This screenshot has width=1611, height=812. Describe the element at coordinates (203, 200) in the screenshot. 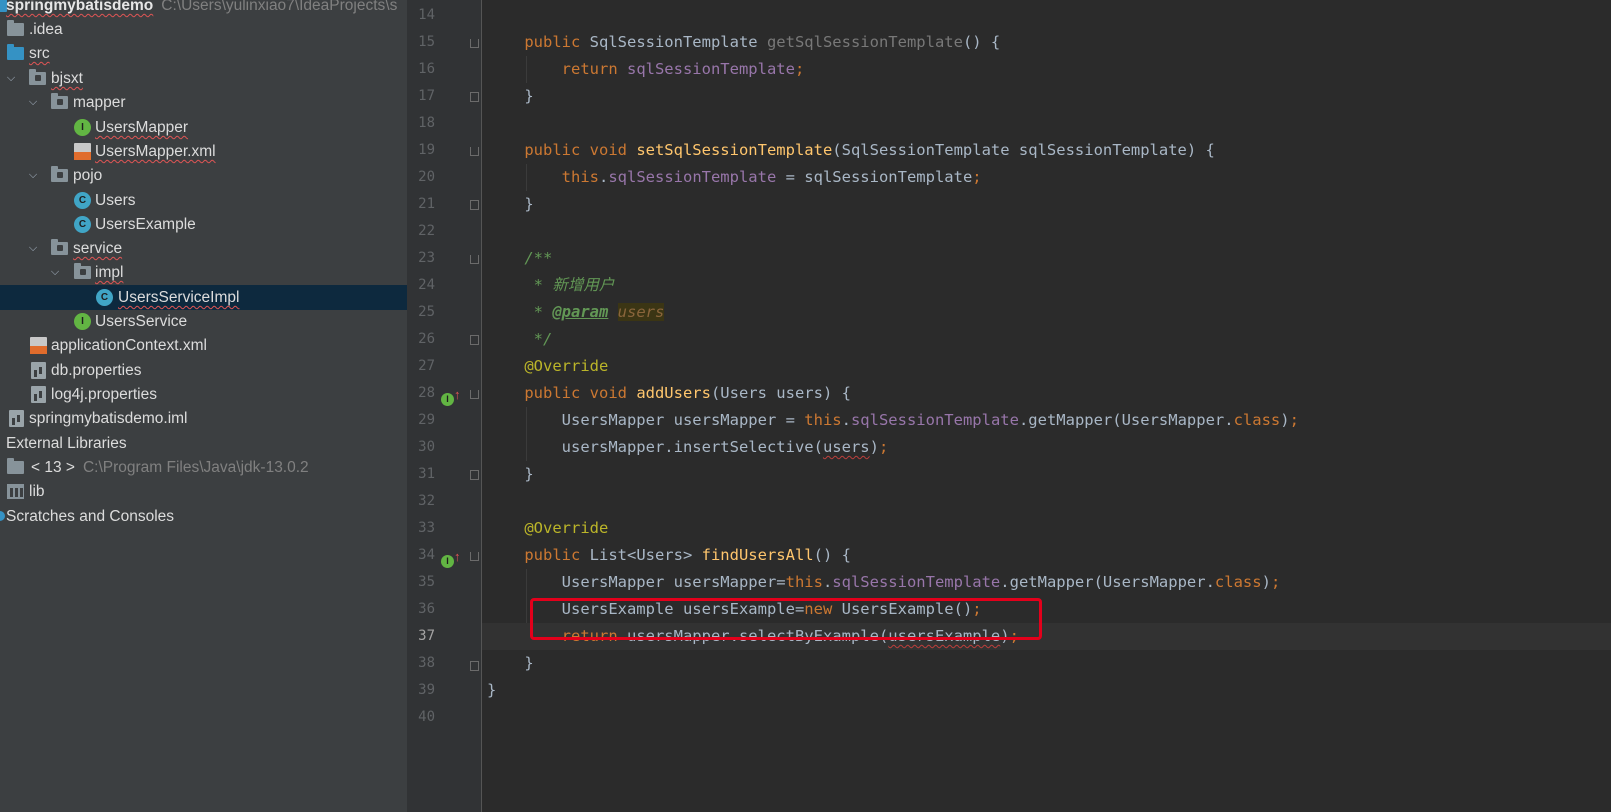

I see `tree-item-users: C Users` at that location.